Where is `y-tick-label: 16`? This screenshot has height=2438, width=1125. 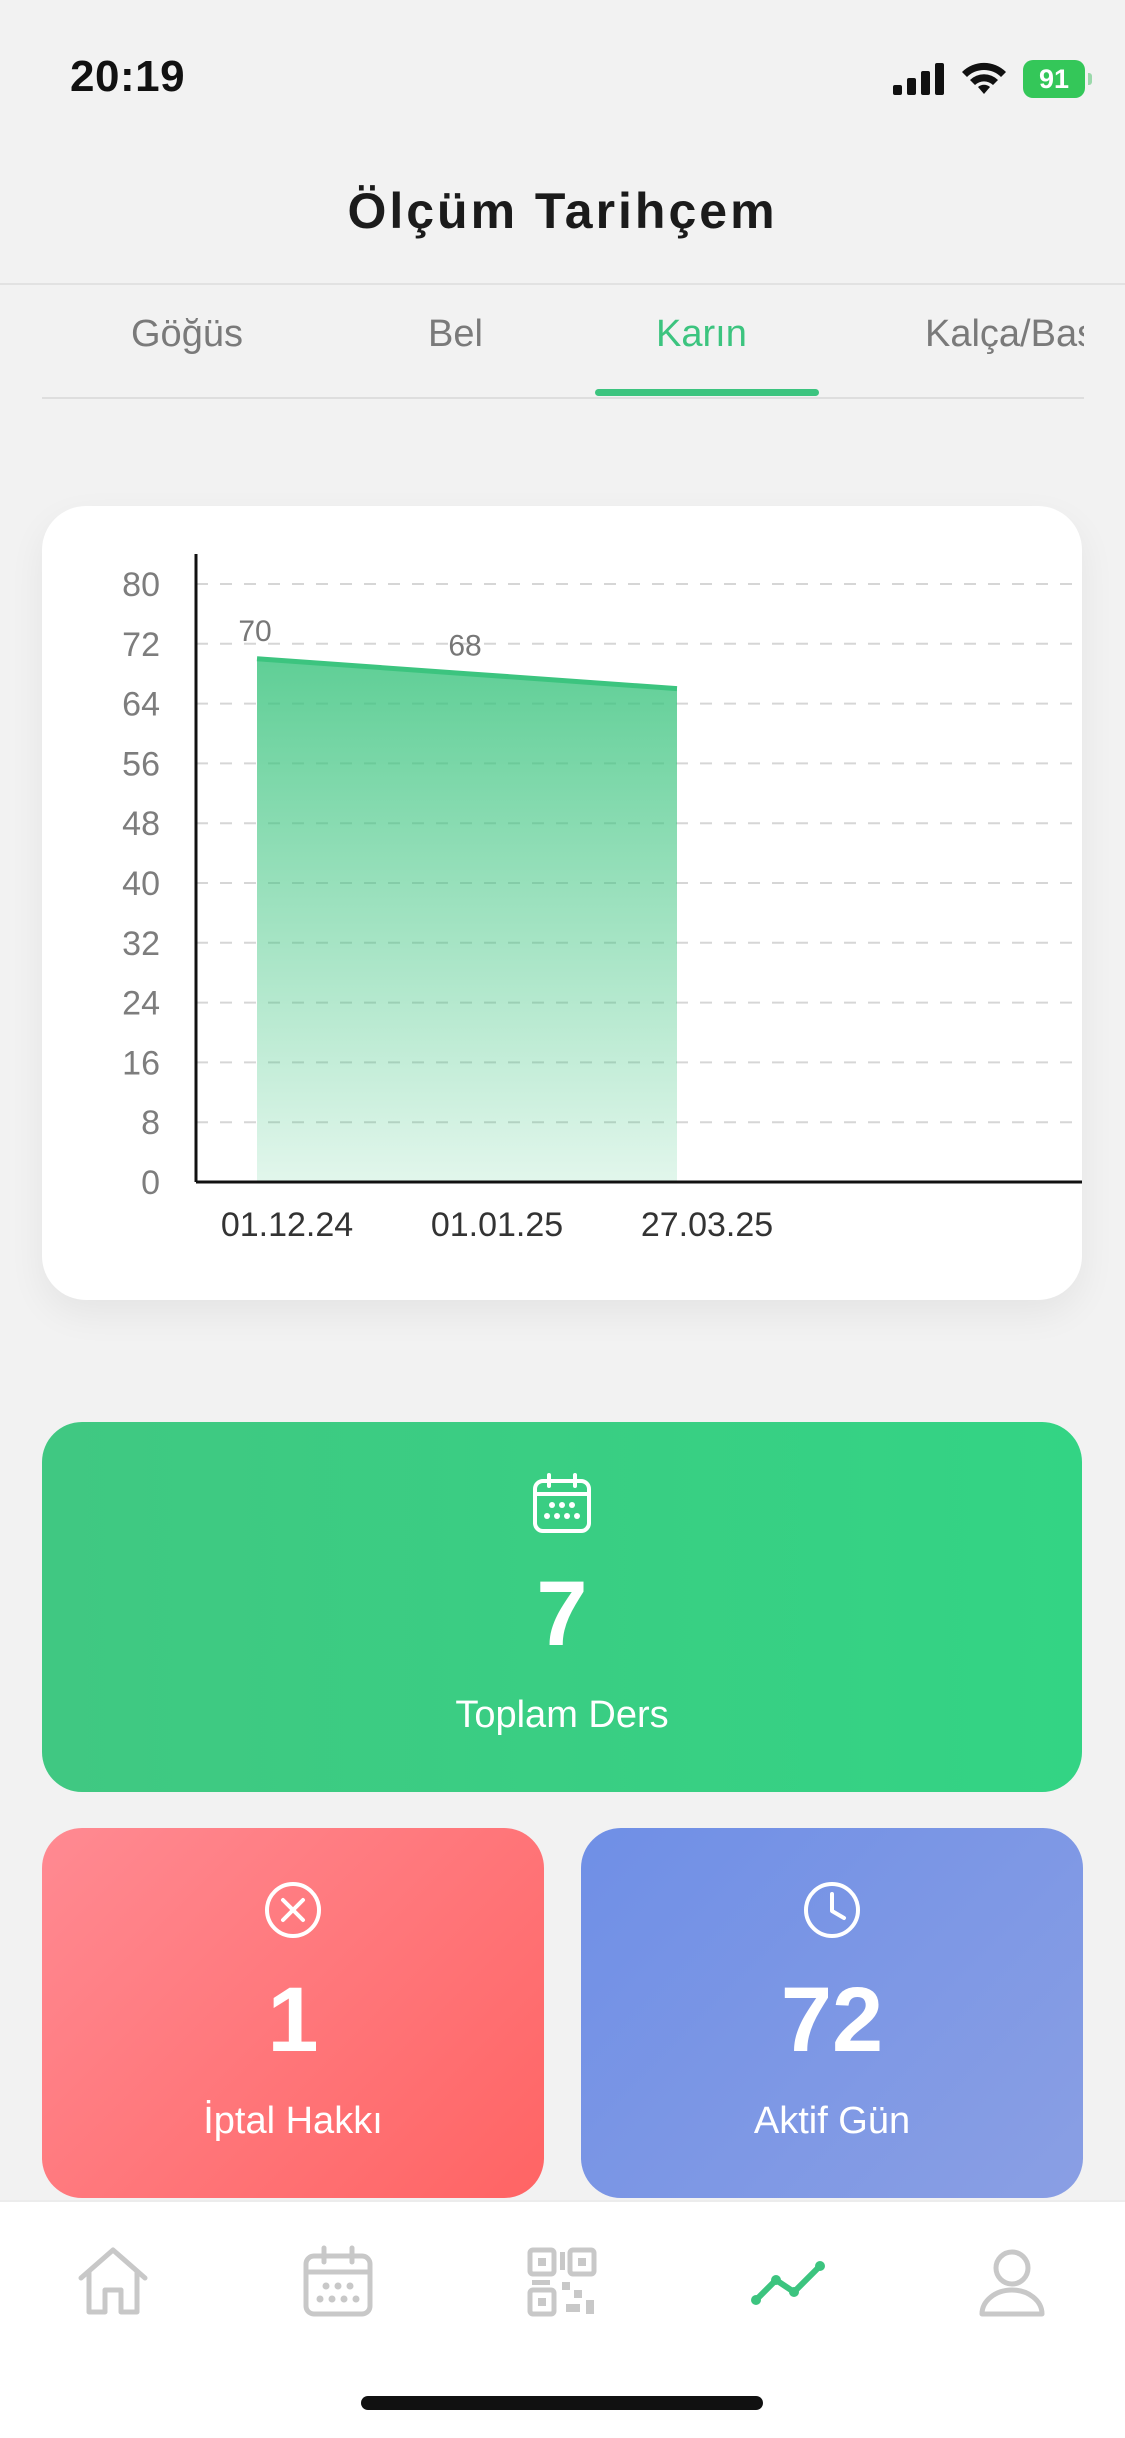
y-tick-label: 16 is located at coordinates (141, 1063).